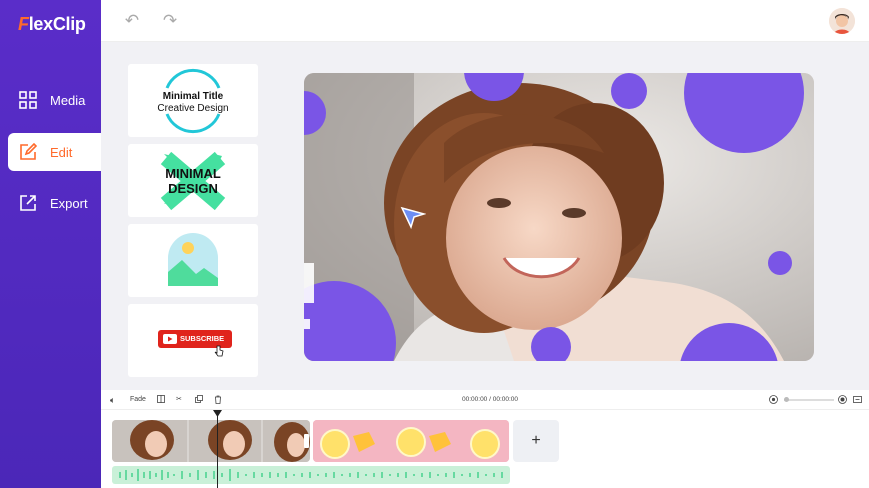 This screenshot has height=488, width=869. I want to click on pointer-cursor-icon, so click(219, 351).